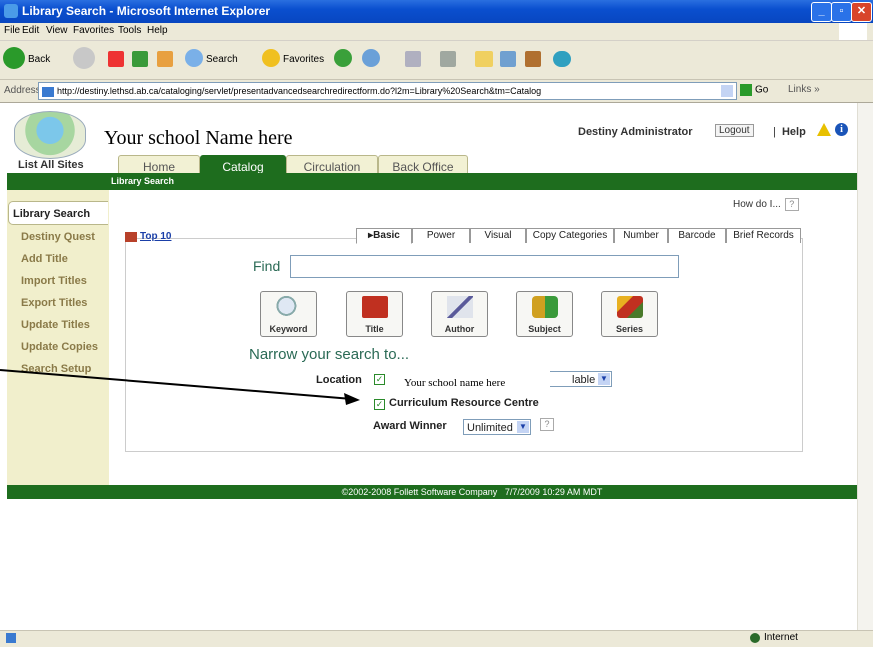 The height and width of the screenshot is (647, 873). I want to click on status-bar: Internet, so click(436, 638).